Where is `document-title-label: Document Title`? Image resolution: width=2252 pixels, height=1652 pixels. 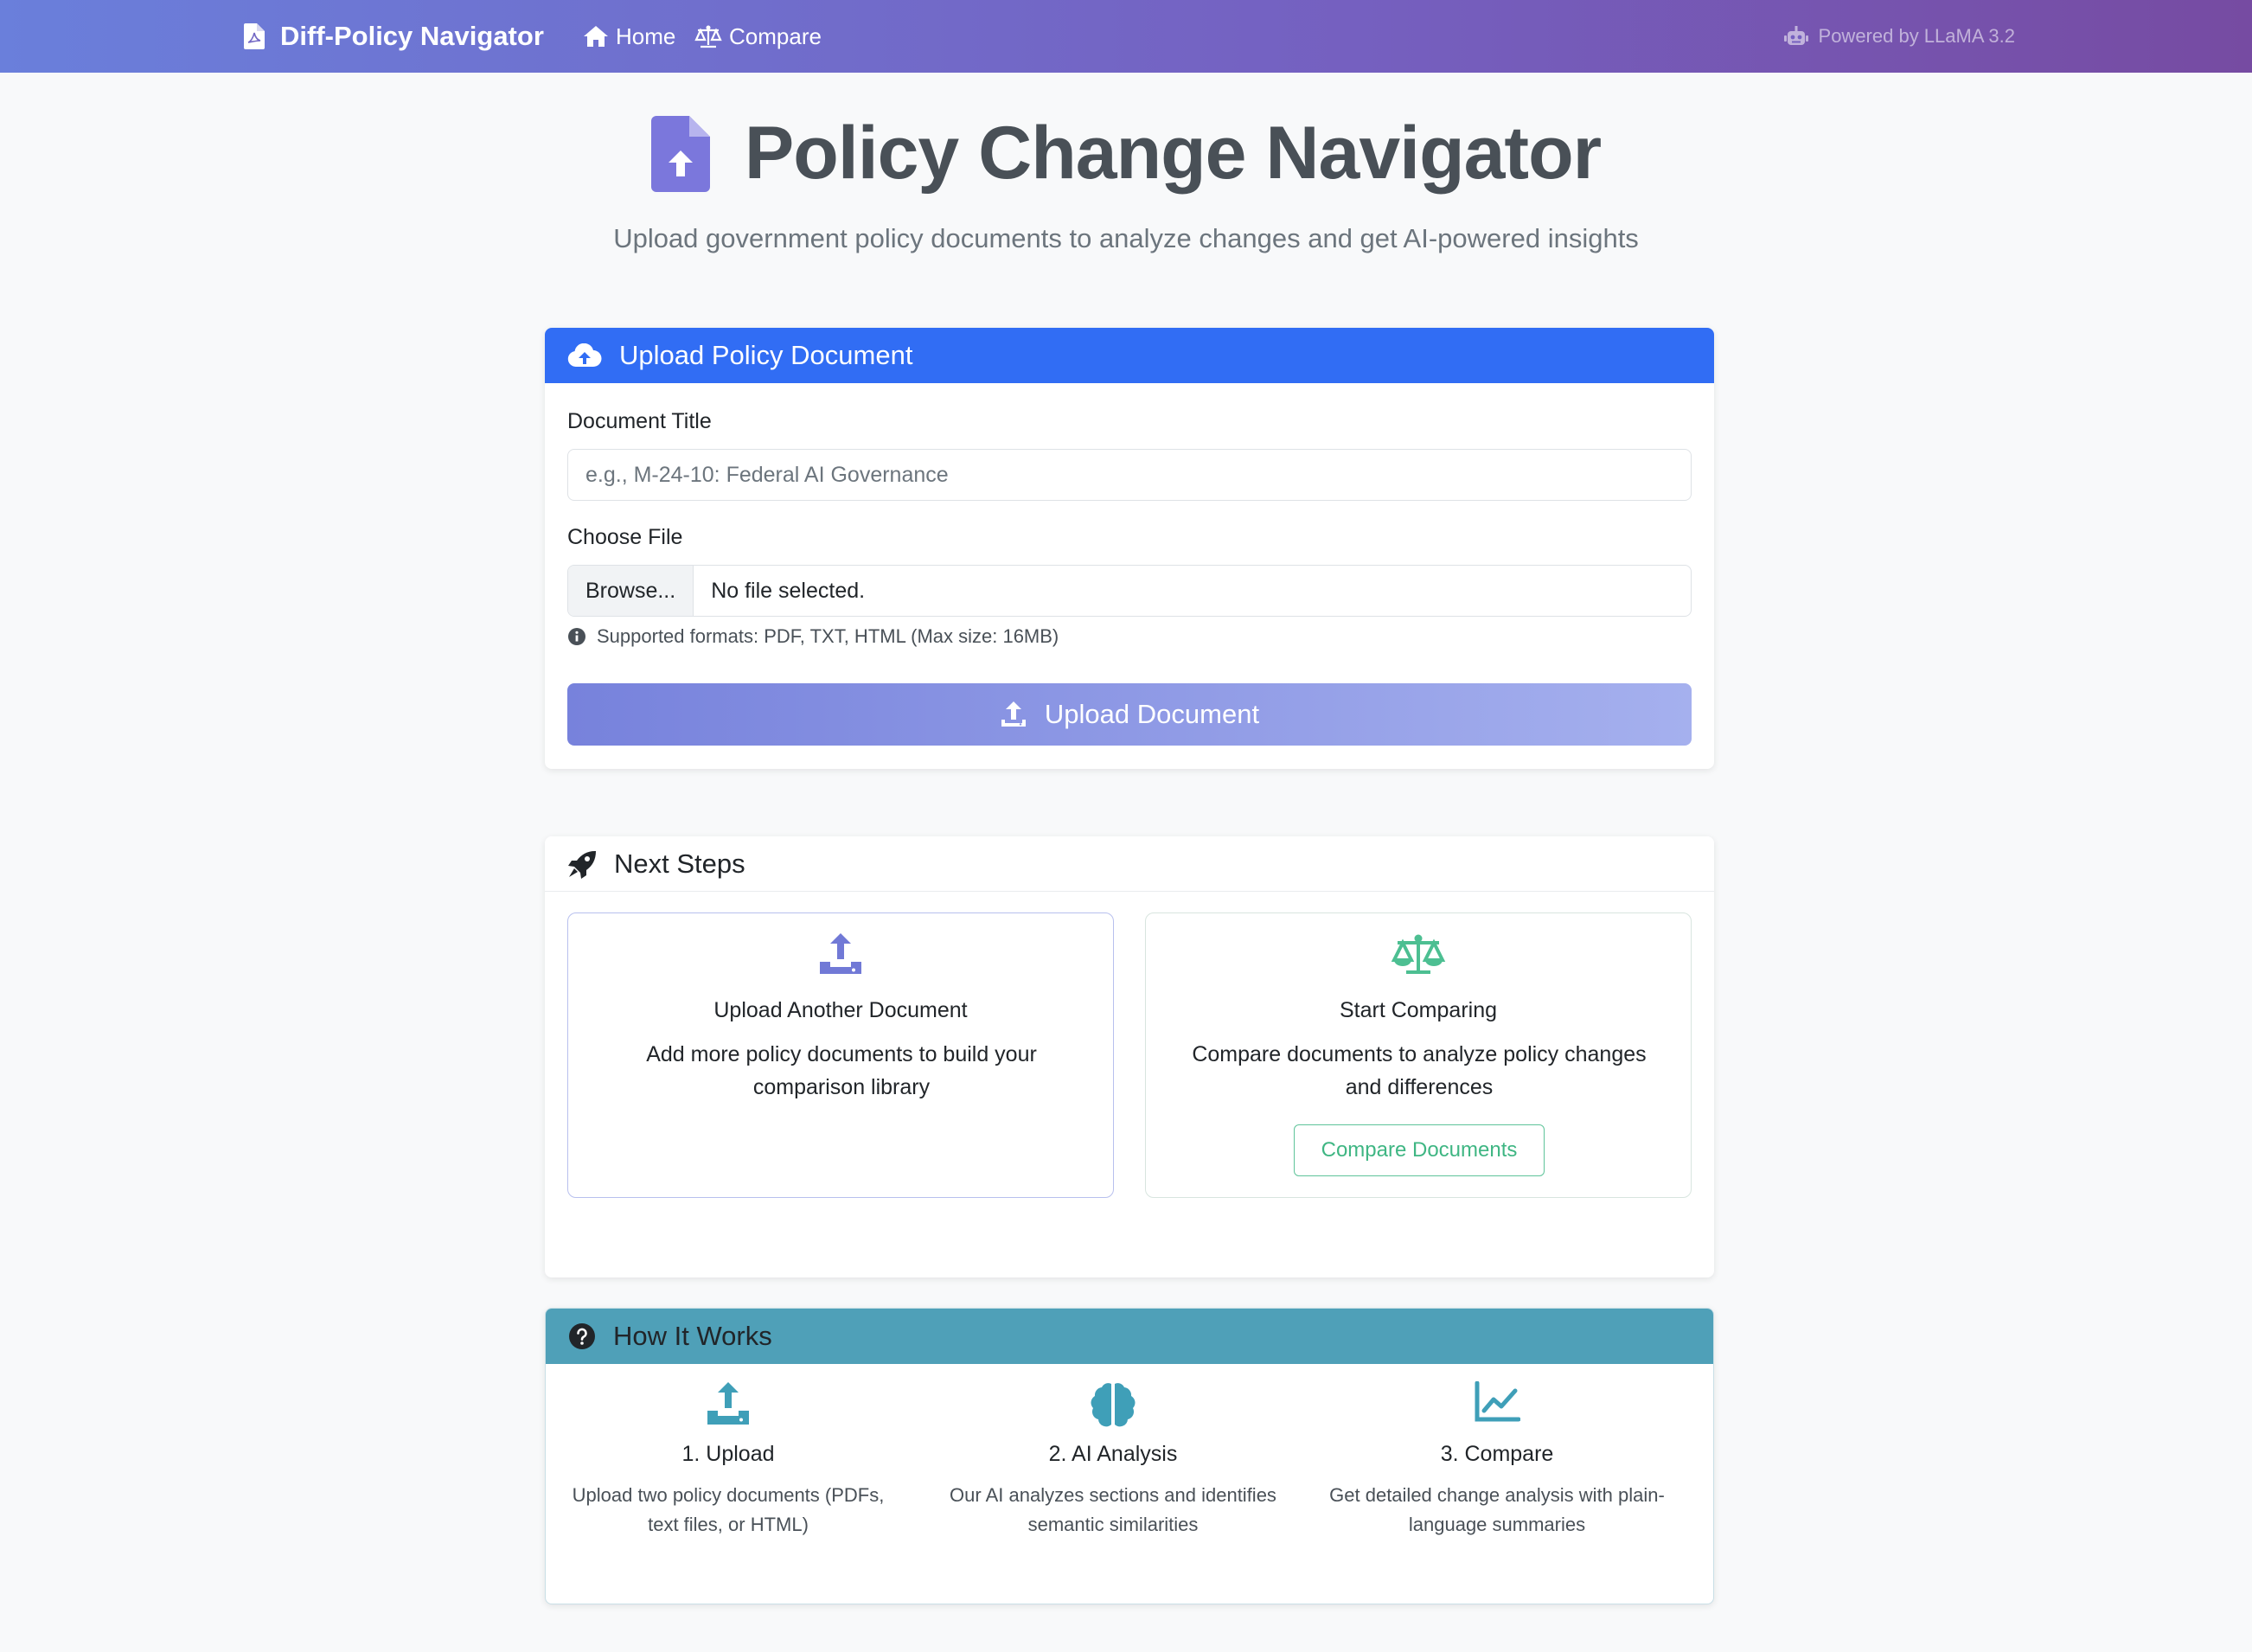
document-title-label: Document Title is located at coordinates (639, 421).